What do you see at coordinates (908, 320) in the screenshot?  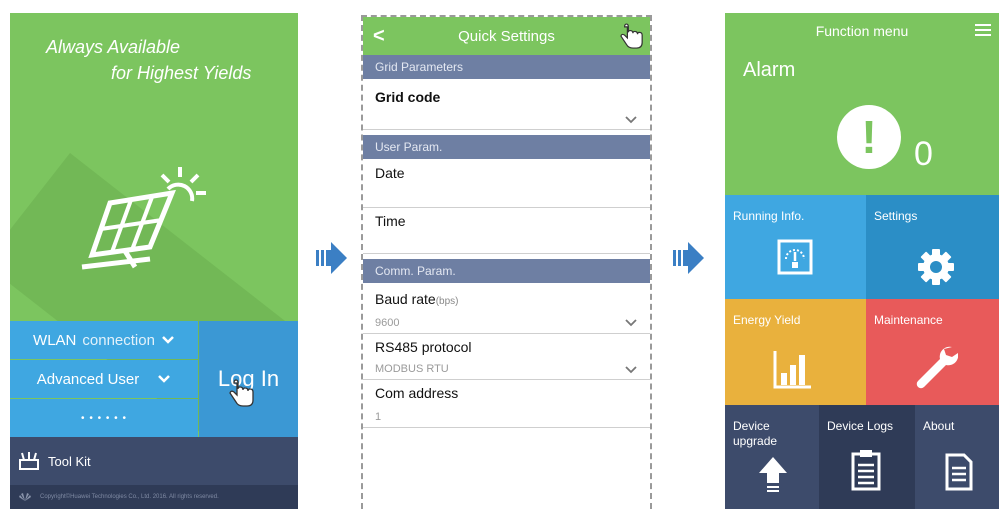 I see `maintenance-label: Maintenance` at bounding box center [908, 320].